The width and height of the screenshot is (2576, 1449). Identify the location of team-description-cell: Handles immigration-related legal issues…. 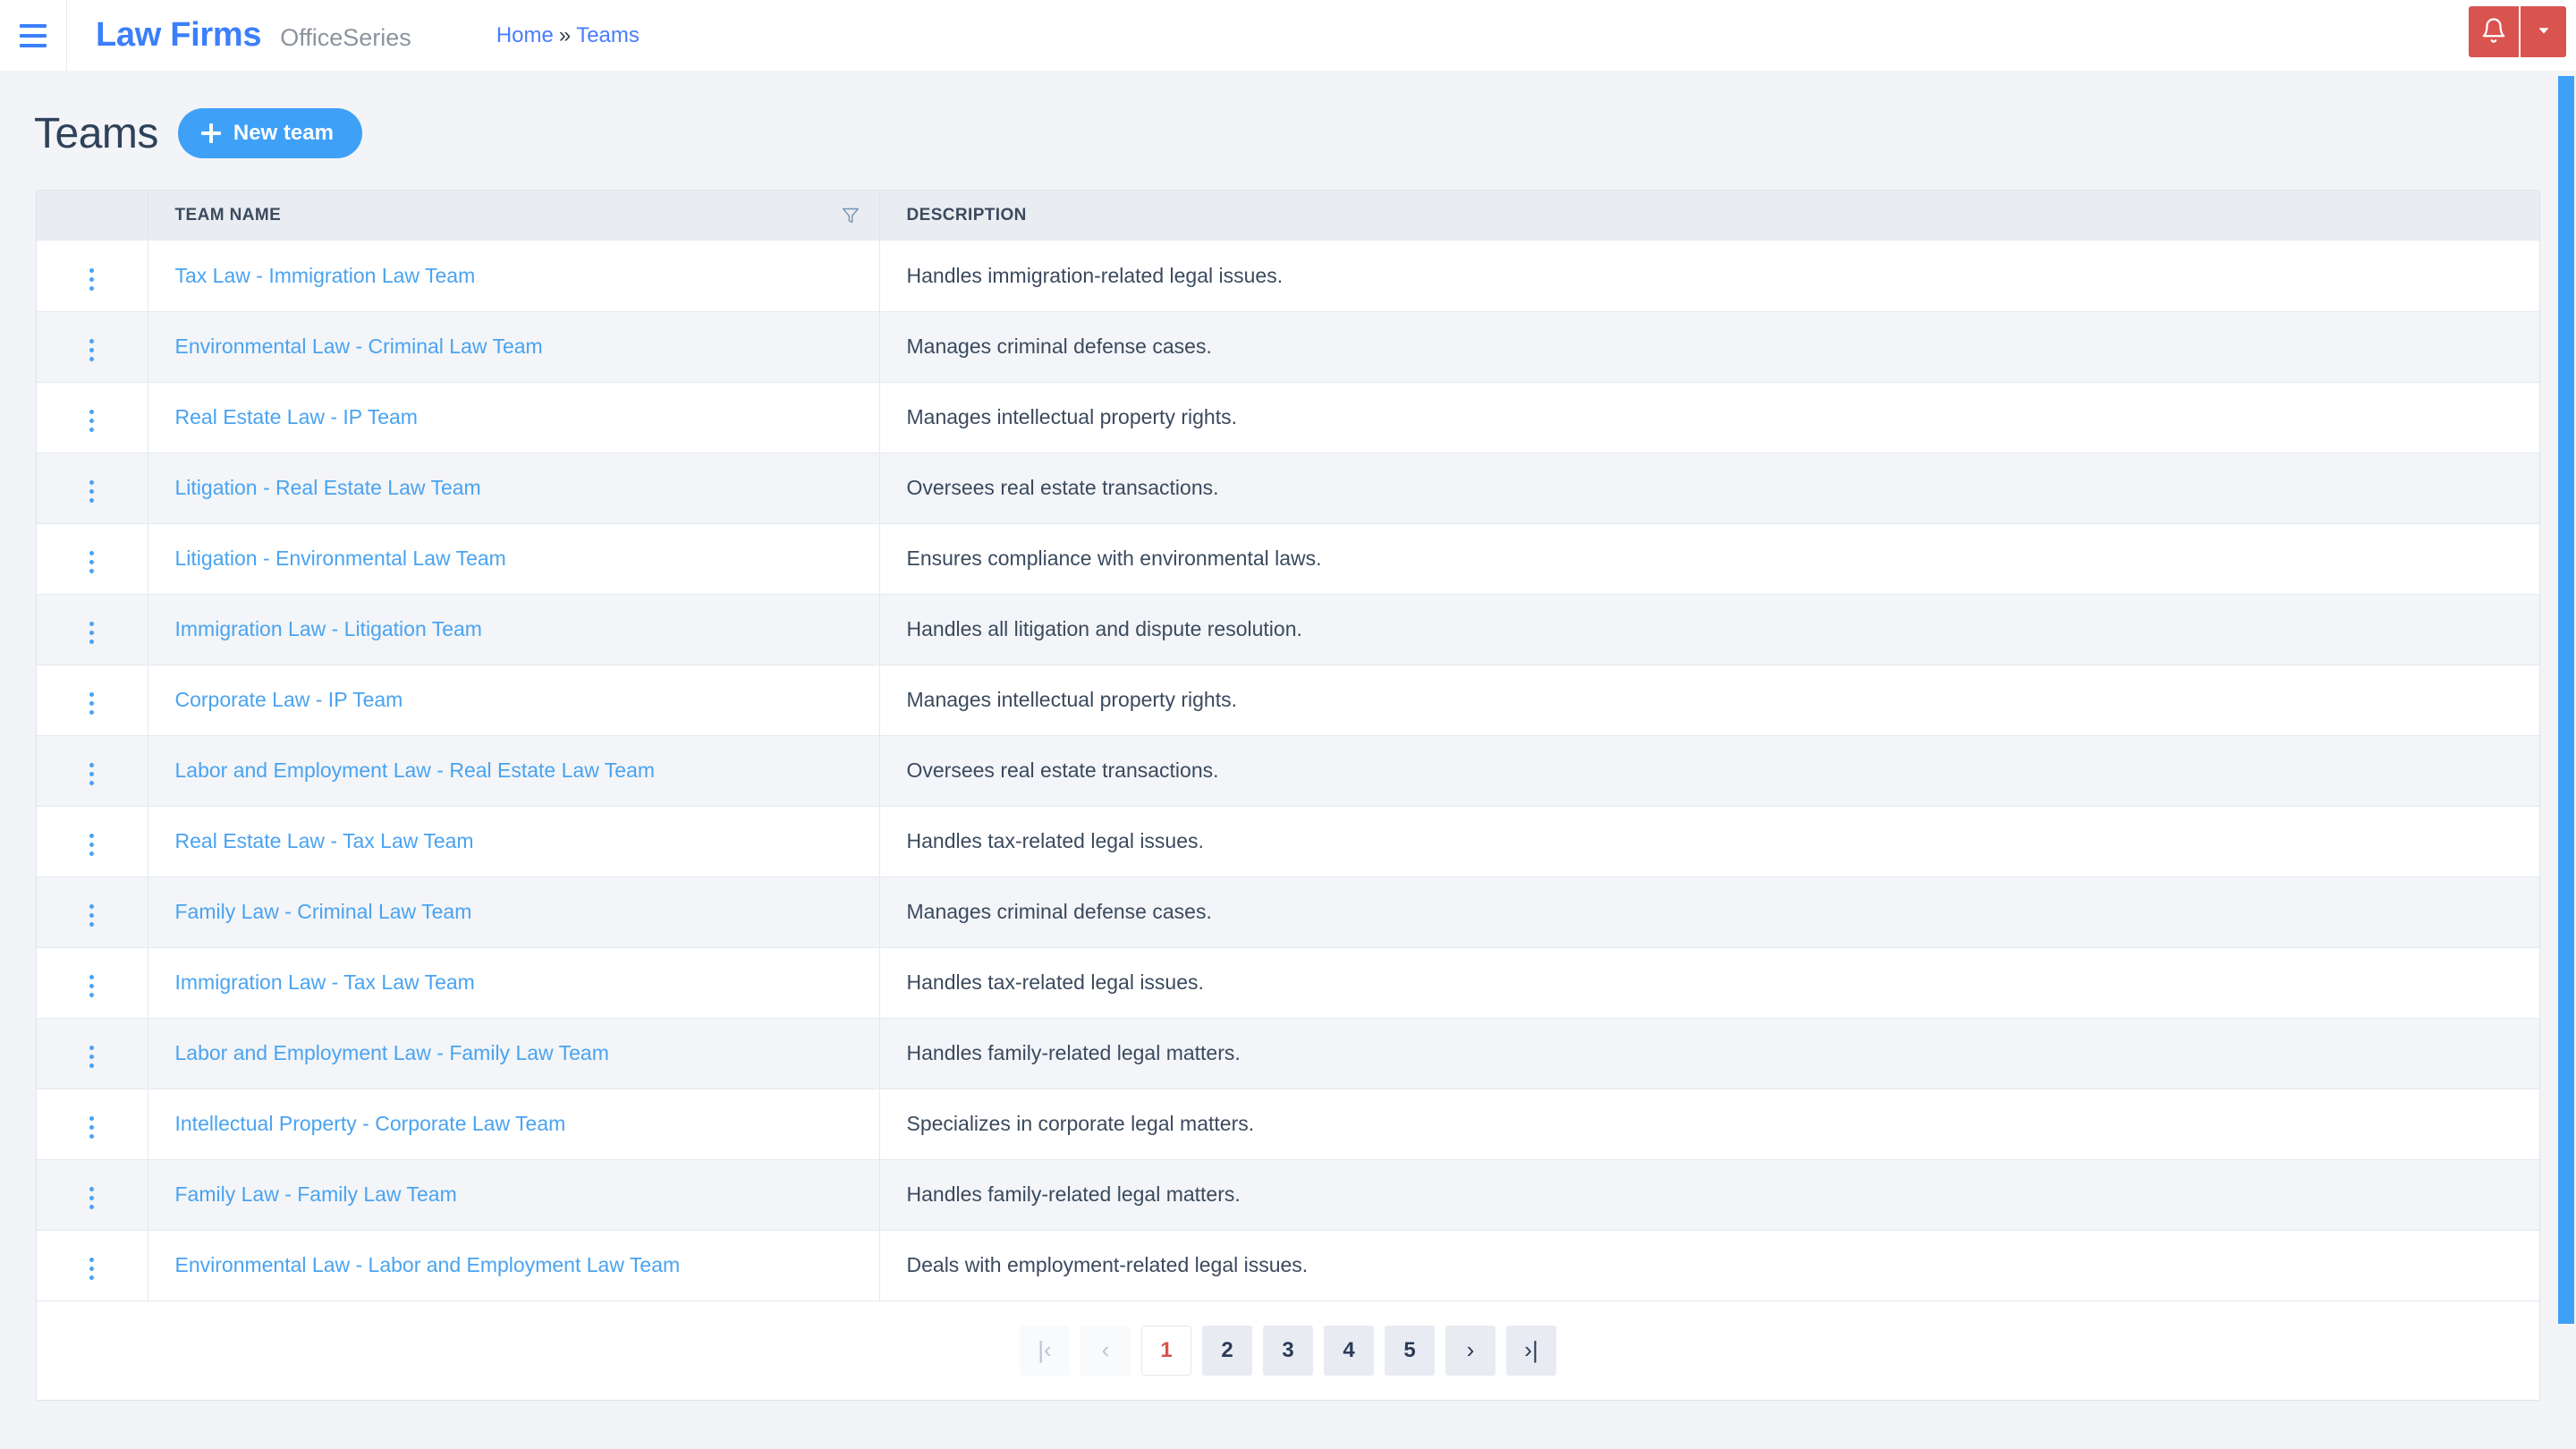
(1095, 275).